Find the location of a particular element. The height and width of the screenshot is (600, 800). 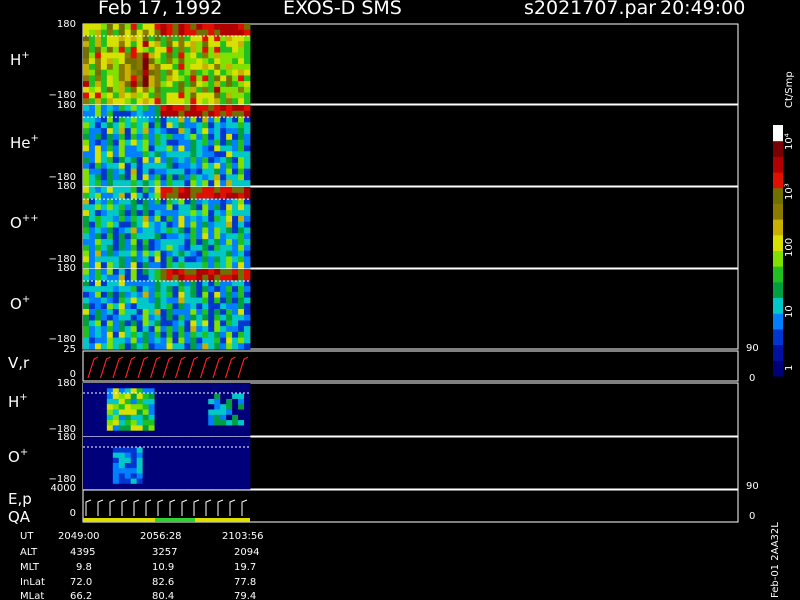

colorbar-swatch is located at coordinates (778, 227).